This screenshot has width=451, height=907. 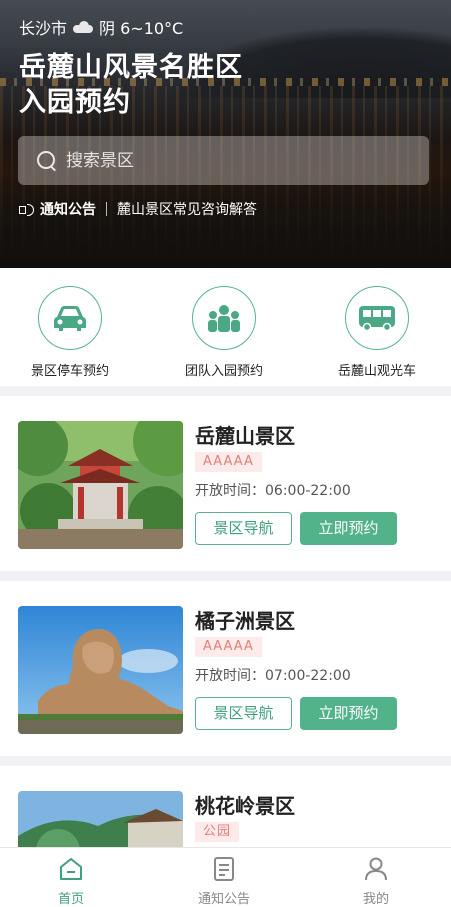 What do you see at coordinates (69, 371) in the screenshot?
I see `entry-label: 景区停车预约` at bounding box center [69, 371].